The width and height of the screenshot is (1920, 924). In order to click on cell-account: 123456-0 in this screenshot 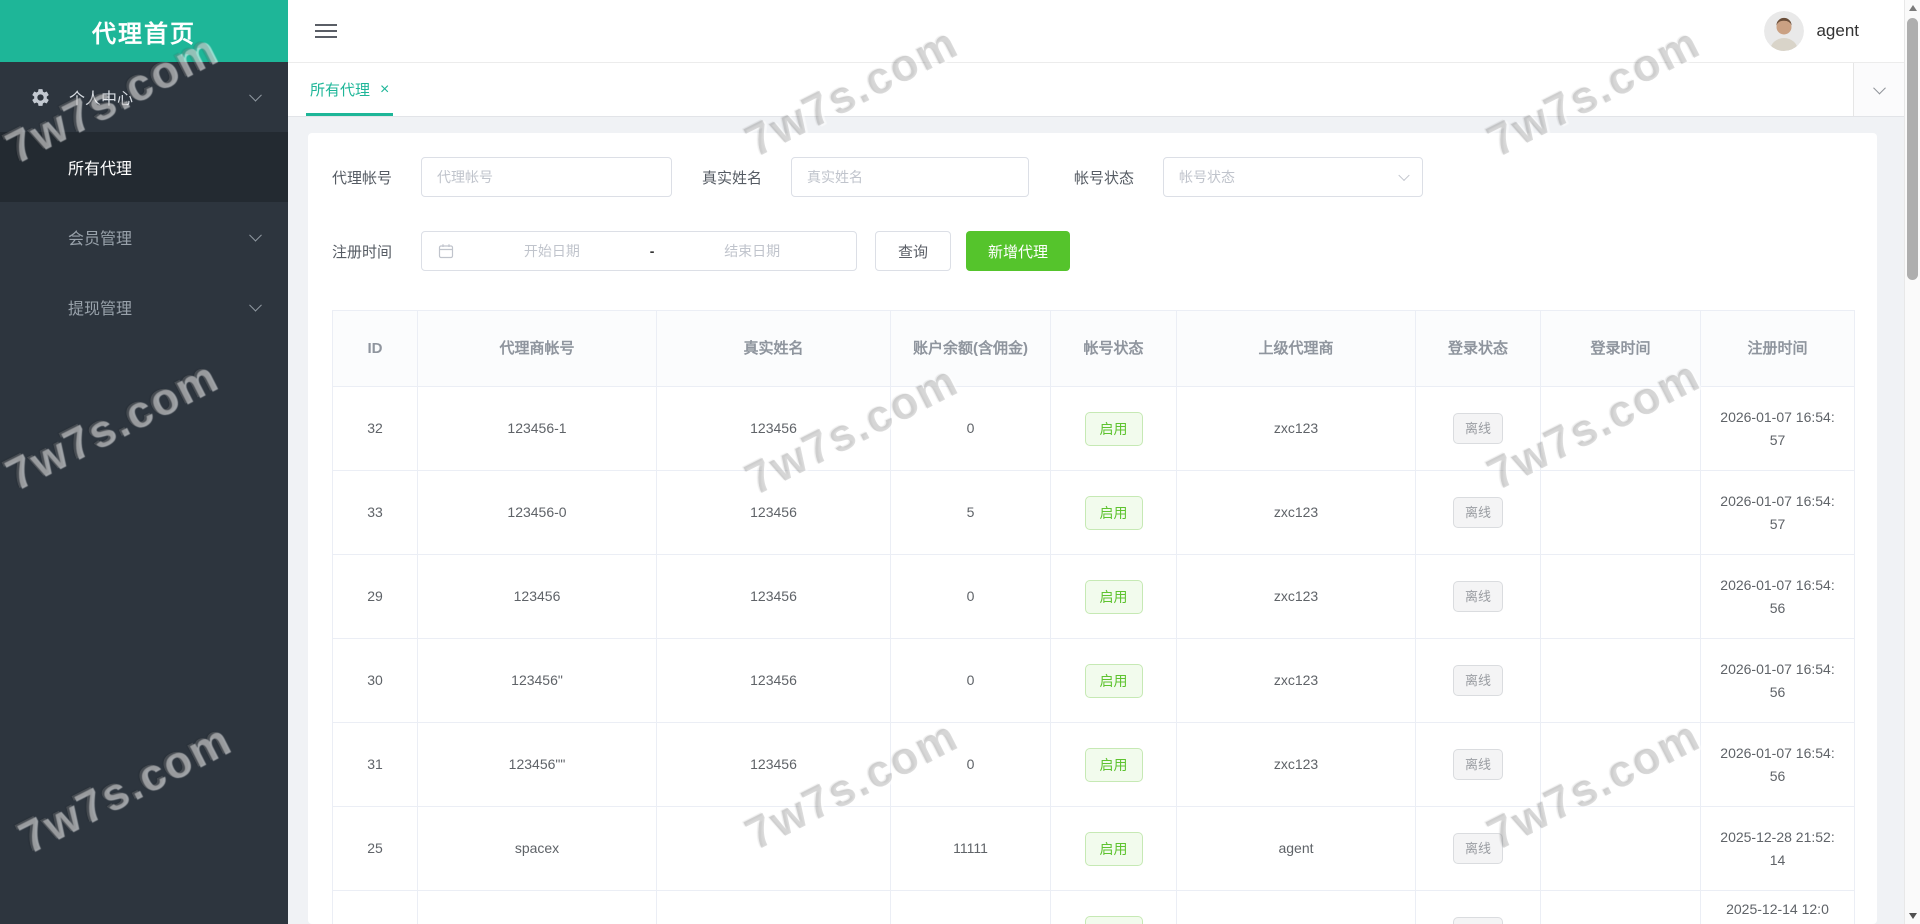, I will do `click(537, 512)`.